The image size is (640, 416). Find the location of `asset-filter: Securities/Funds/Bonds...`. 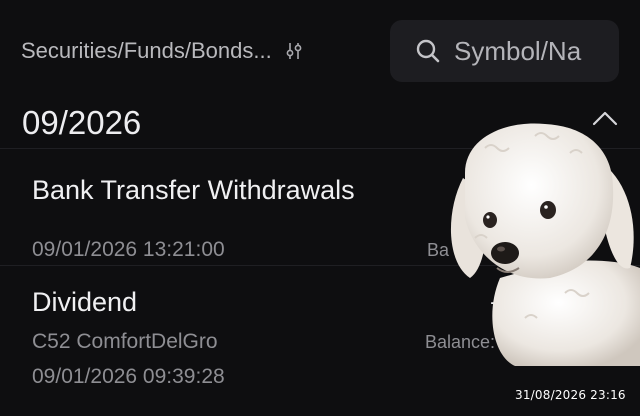

asset-filter: Securities/Funds/Bonds... is located at coordinates (162, 51).